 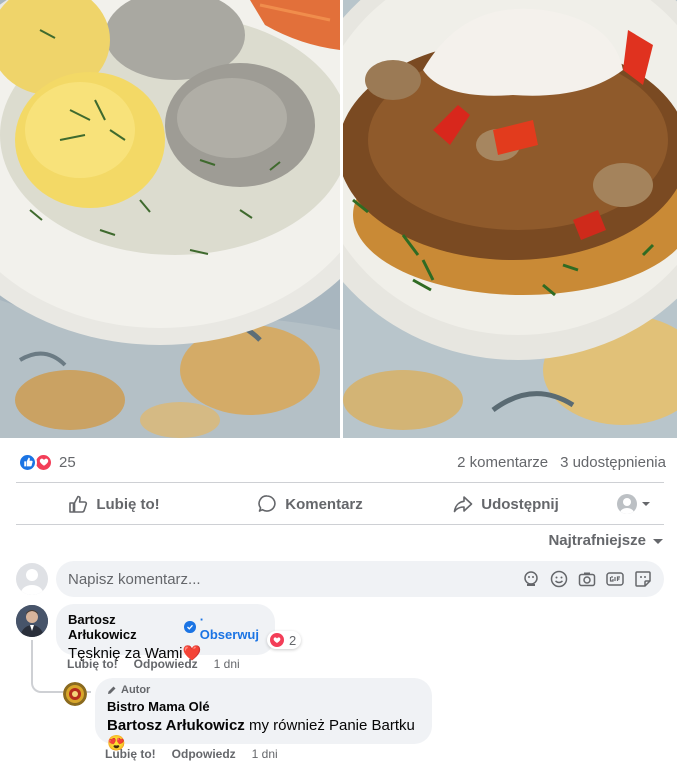 I want to click on share-button: Udostępnij, so click(x=506, y=504).